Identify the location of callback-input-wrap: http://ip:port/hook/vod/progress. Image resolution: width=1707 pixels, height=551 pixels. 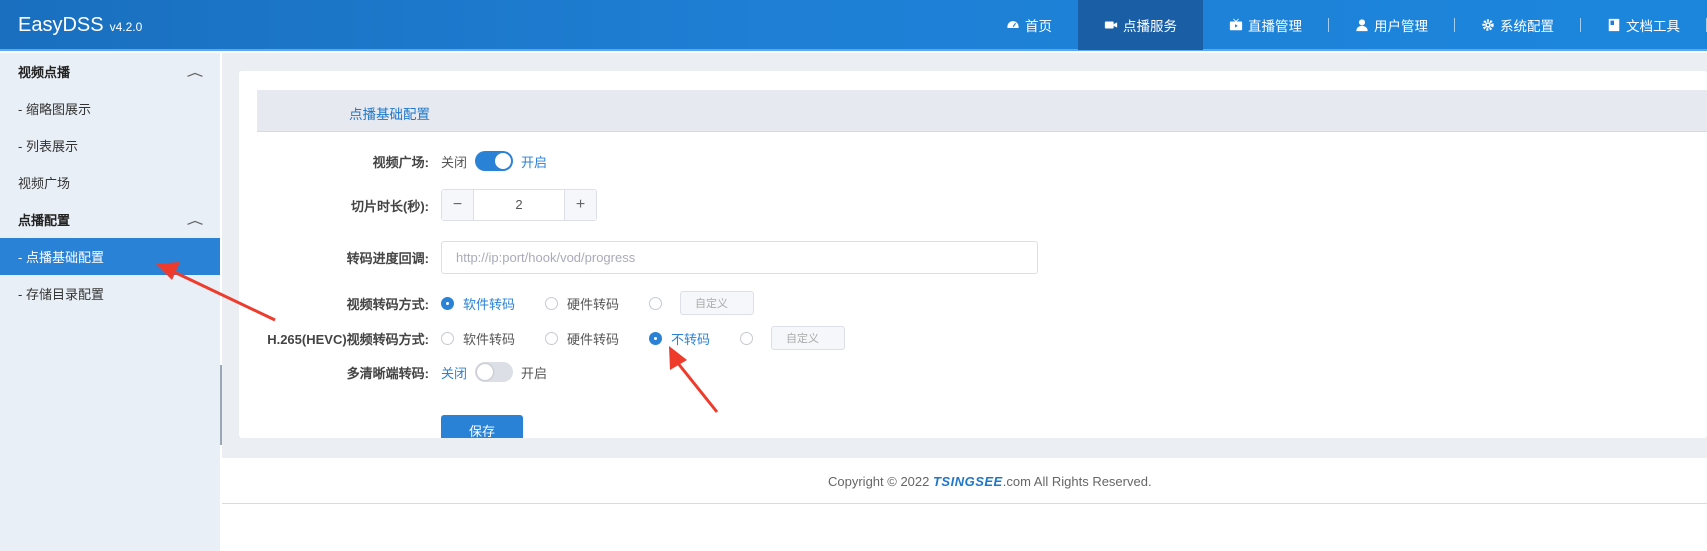
(739, 257).